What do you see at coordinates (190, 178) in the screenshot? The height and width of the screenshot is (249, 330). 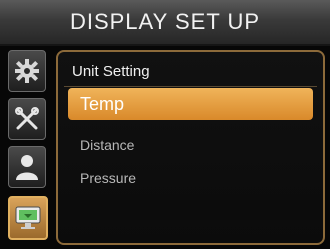 I see `menu-item-pressure: Pressure` at bounding box center [190, 178].